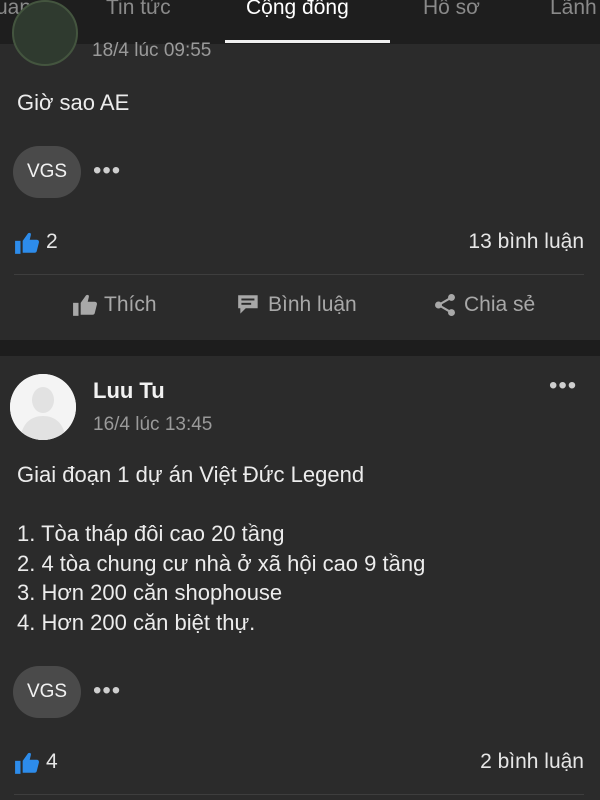  Describe the element at coordinates (130, 304) in the screenshot. I see `like-button-label: Thích` at that location.